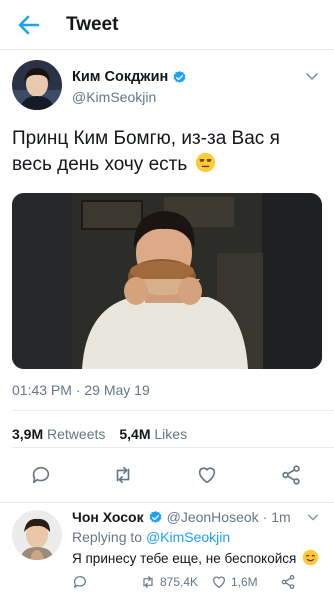 This screenshot has width=334, height=604. Describe the element at coordinates (179, 582) in the screenshot. I see `reply-retweets-count: 875,4K` at that location.